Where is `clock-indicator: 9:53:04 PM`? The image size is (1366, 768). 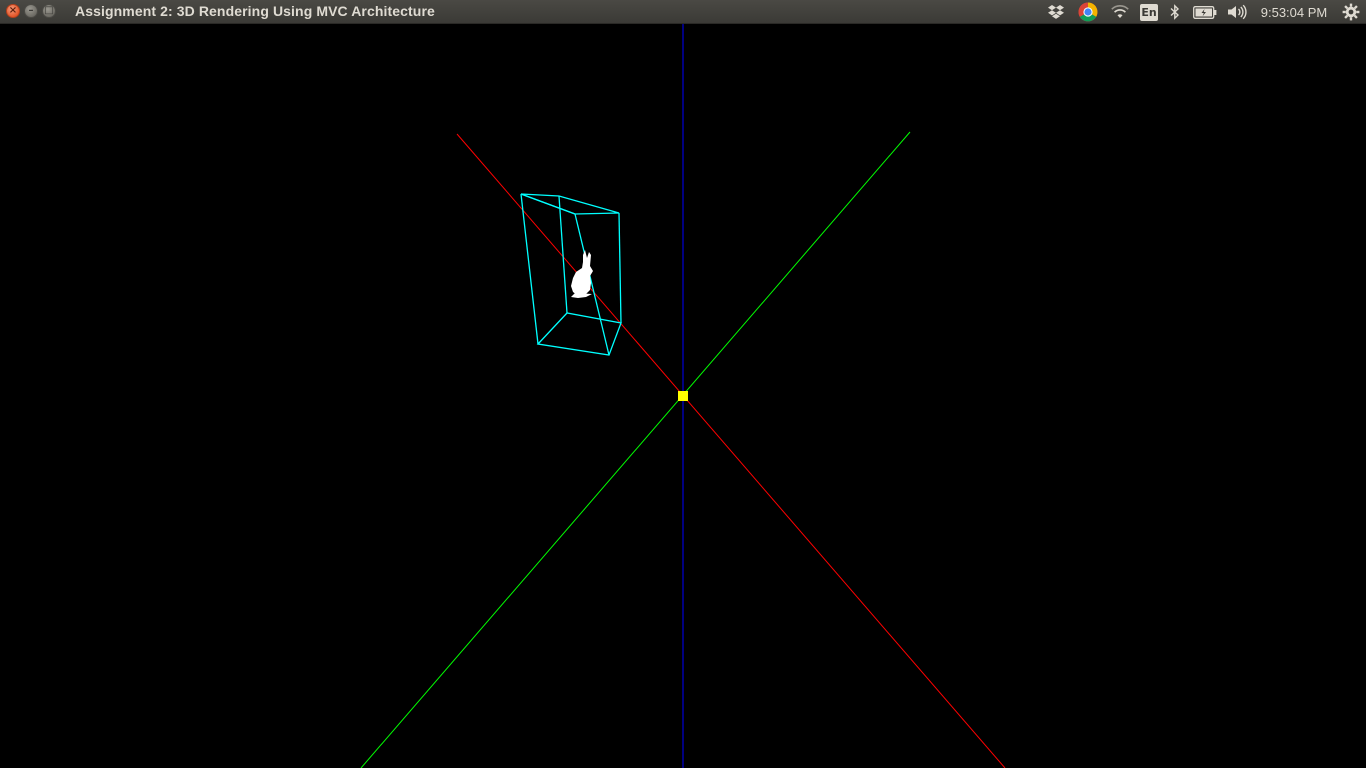 clock-indicator: 9:53:04 PM is located at coordinates (1294, 12).